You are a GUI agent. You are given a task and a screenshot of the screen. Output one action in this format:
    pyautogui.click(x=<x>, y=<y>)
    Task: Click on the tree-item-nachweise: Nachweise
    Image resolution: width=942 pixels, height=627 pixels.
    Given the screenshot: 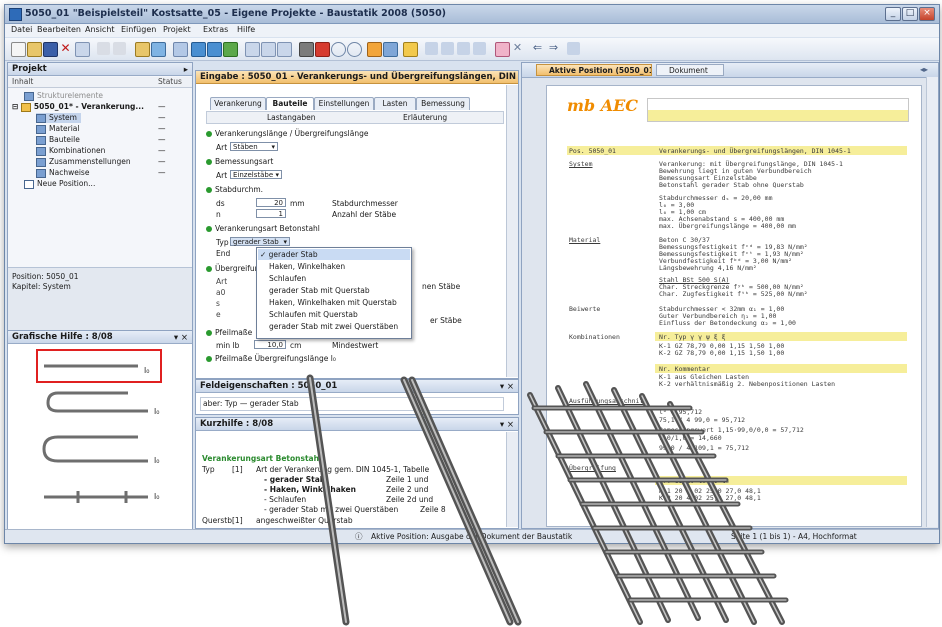 What is the action you would take?
    pyautogui.click(x=62, y=173)
    